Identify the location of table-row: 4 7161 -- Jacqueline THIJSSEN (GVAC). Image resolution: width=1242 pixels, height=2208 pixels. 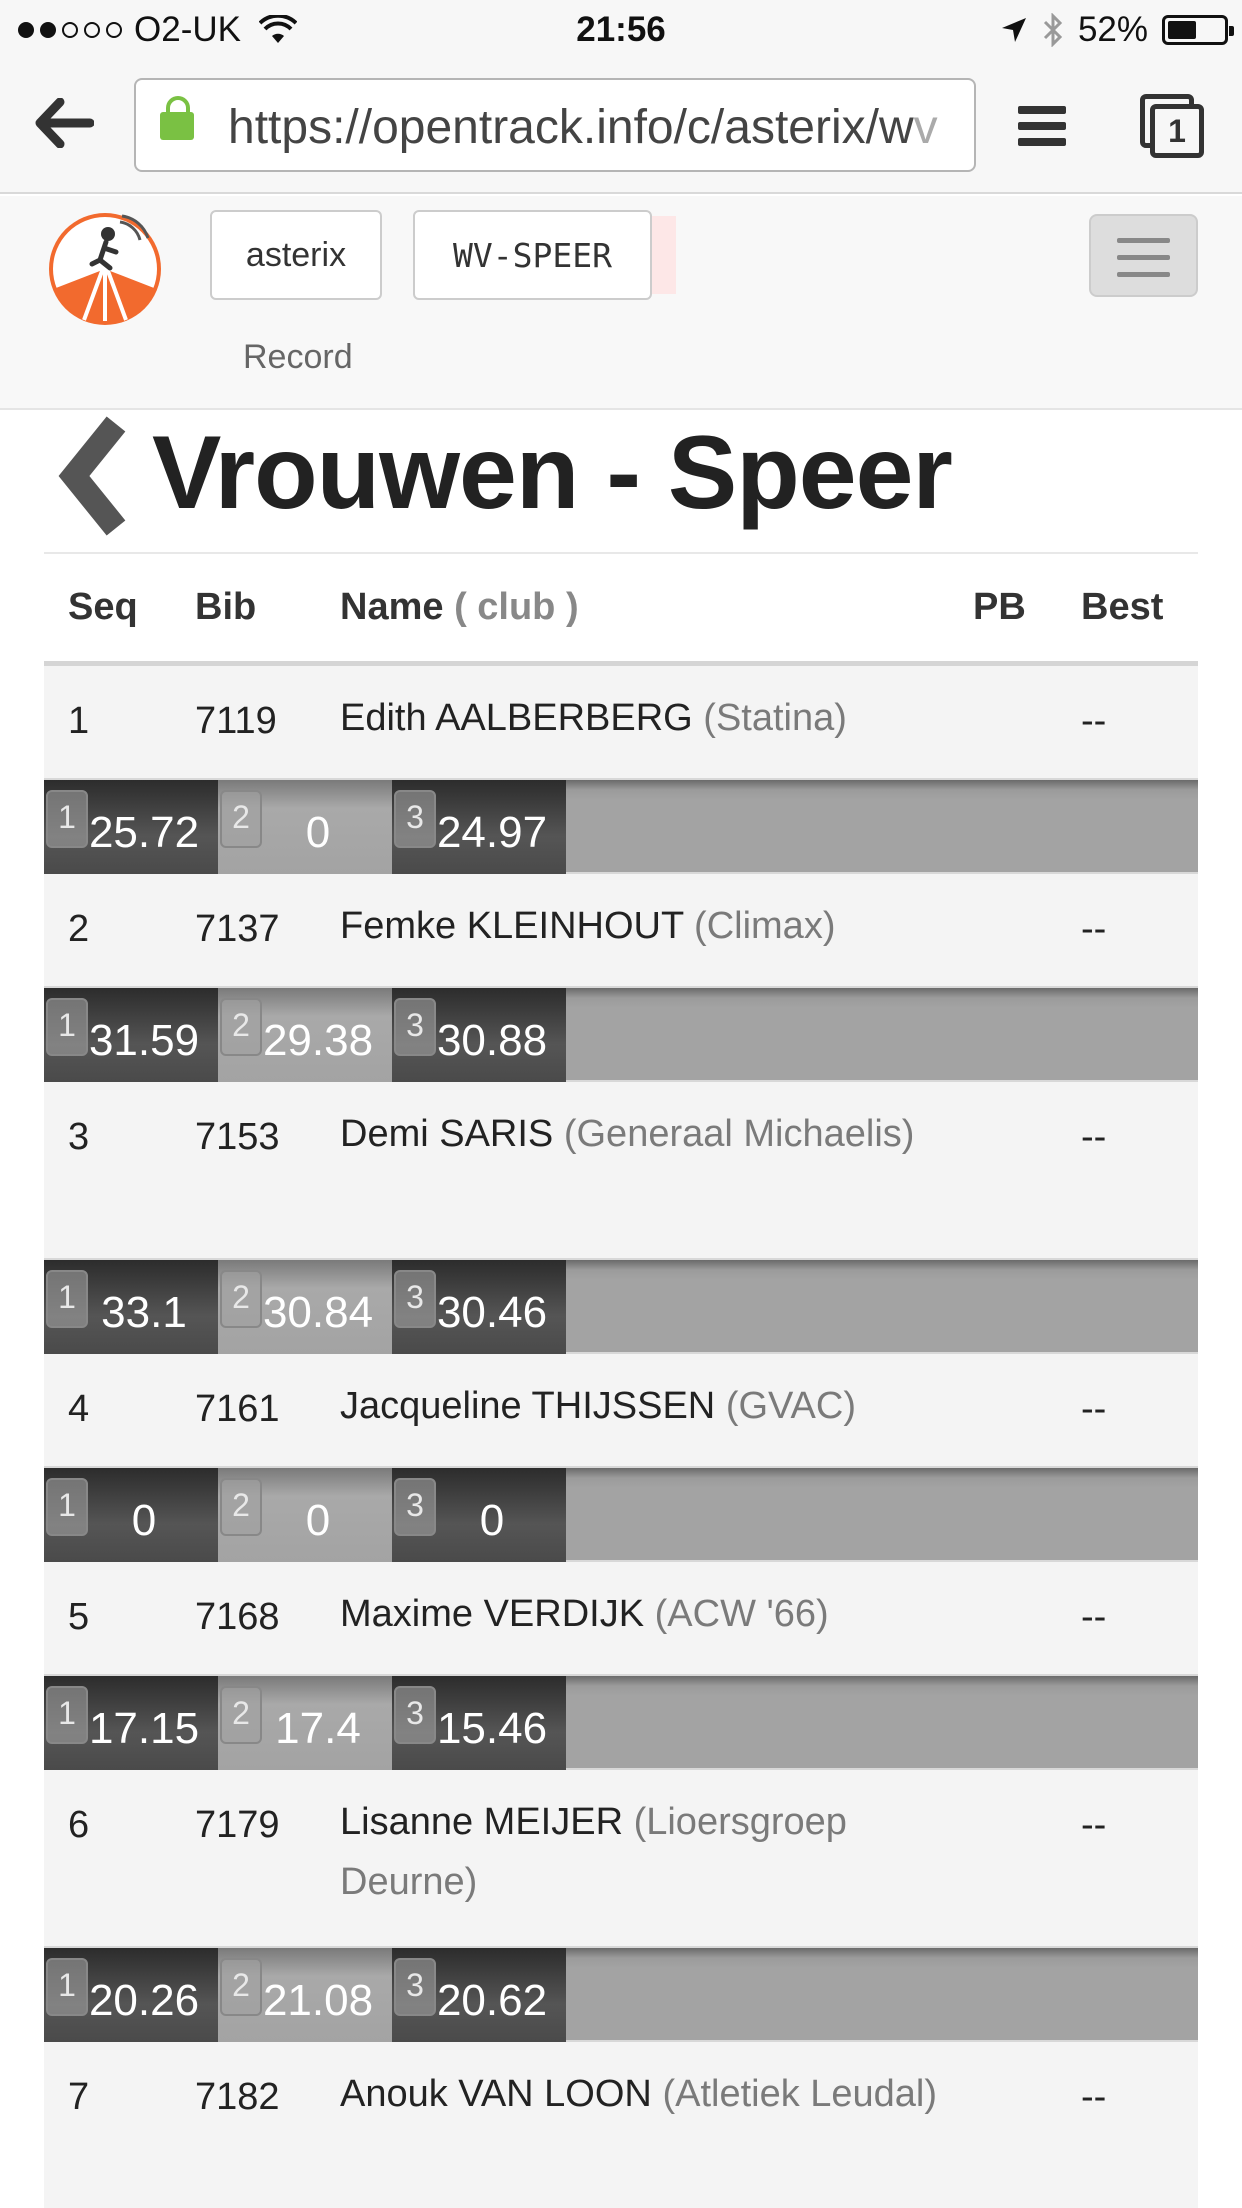
(621, 1410).